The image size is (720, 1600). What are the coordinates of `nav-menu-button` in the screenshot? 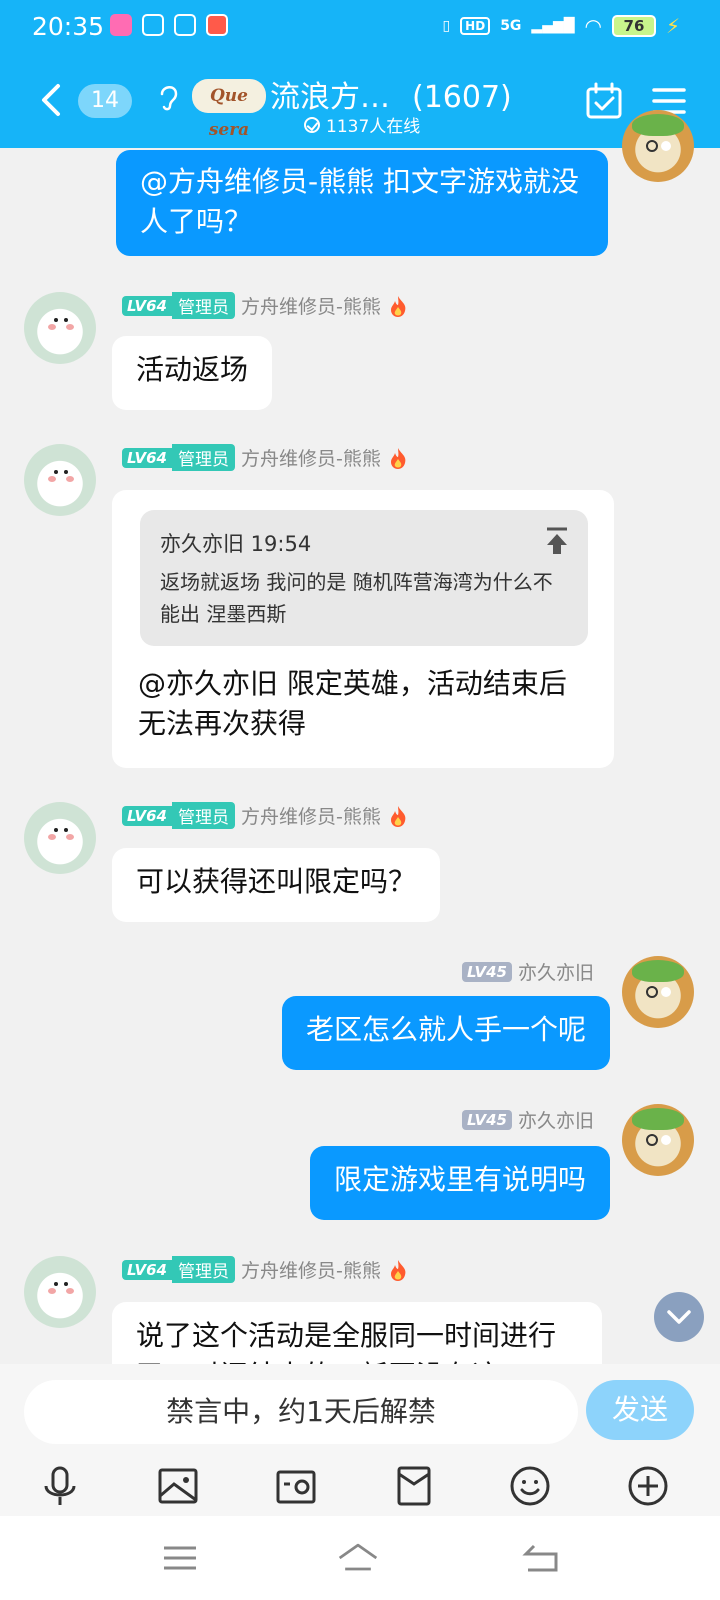 It's located at (180, 1558).